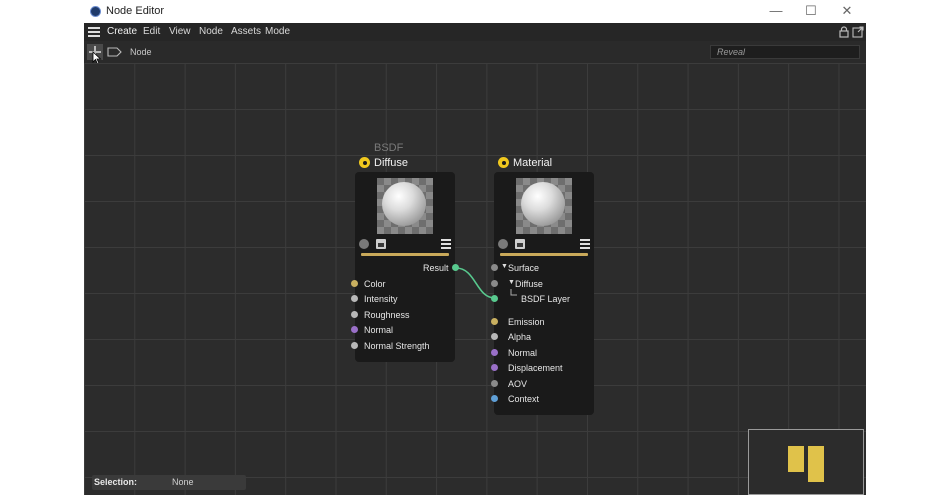 This screenshot has height=495, width=950. What do you see at coordinates (169, 482) in the screenshot?
I see `selection-status-bar: Selection: None` at bounding box center [169, 482].